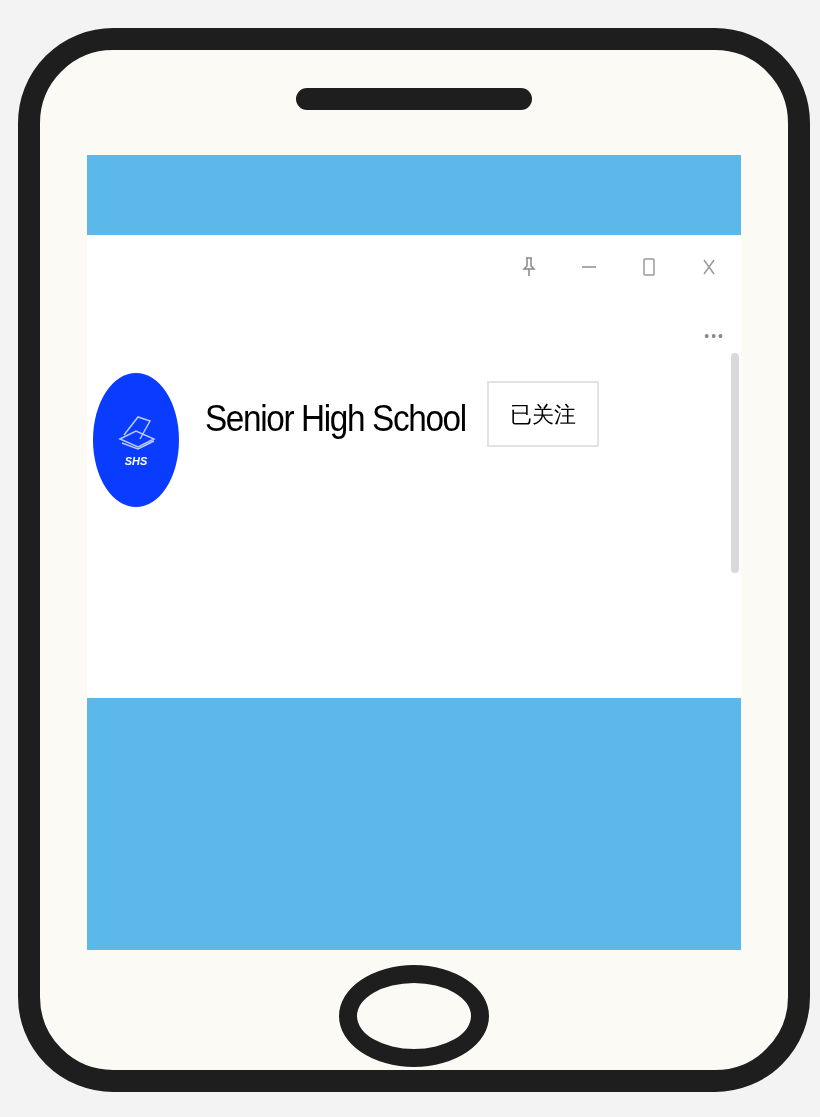 The height and width of the screenshot is (1117, 820). What do you see at coordinates (589, 267) in the screenshot?
I see `minimize-icon` at bounding box center [589, 267].